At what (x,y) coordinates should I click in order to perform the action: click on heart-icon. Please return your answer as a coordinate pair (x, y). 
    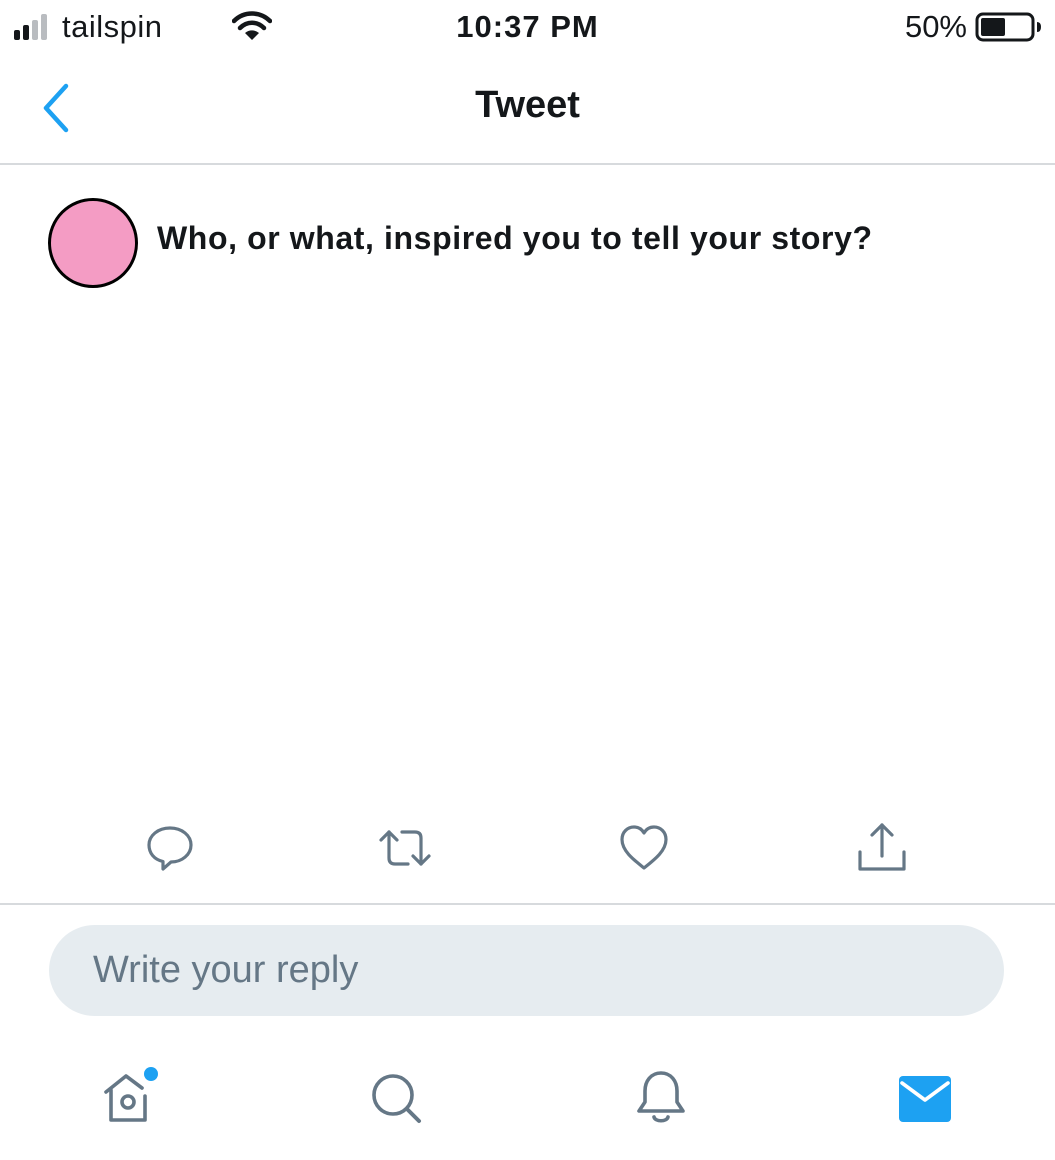
    Looking at the image, I should click on (644, 847).